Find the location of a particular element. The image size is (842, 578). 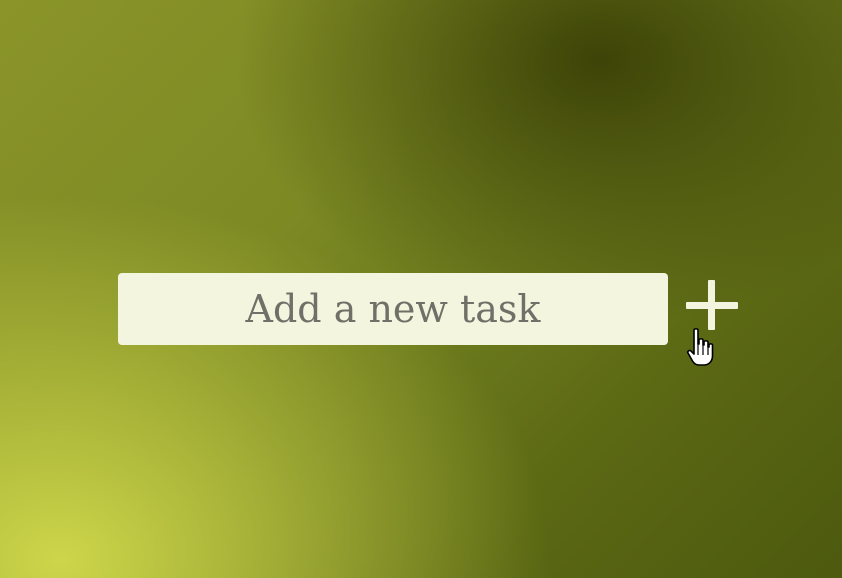

hand-pointer-icon is located at coordinates (700, 347).